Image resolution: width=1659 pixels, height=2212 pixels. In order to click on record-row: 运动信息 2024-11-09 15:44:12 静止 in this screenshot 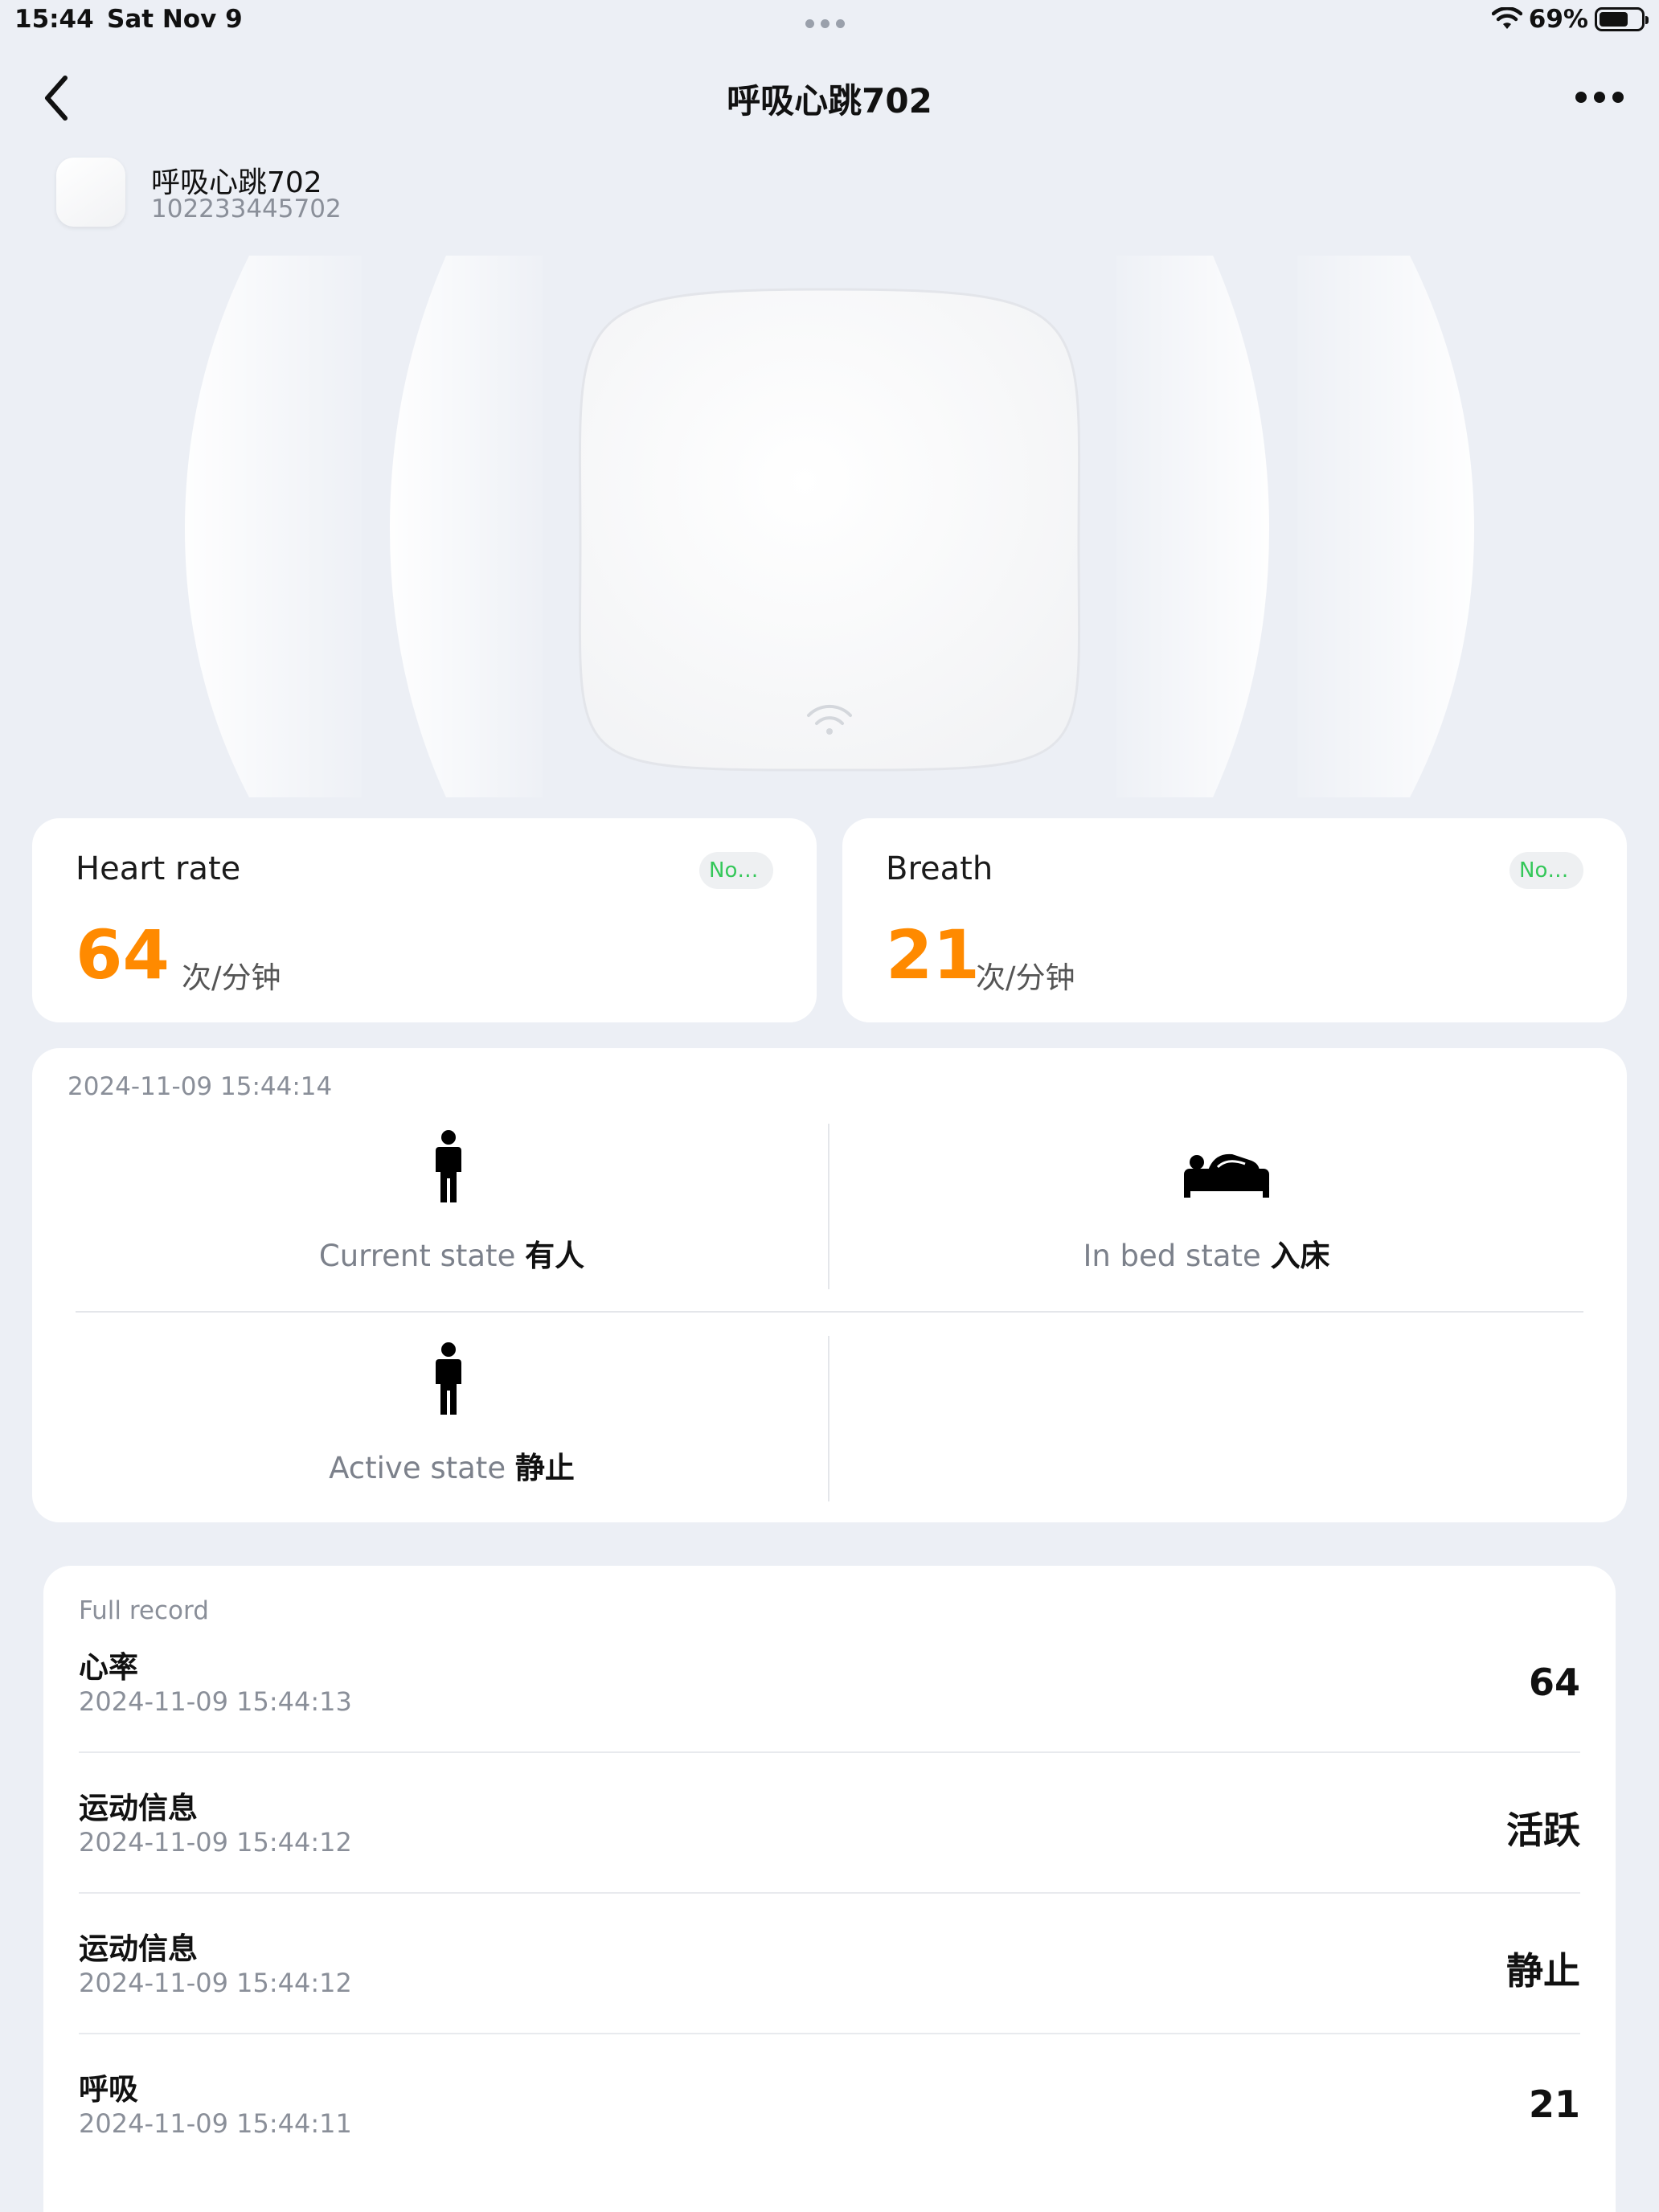, I will do `click(829, 1964)`.